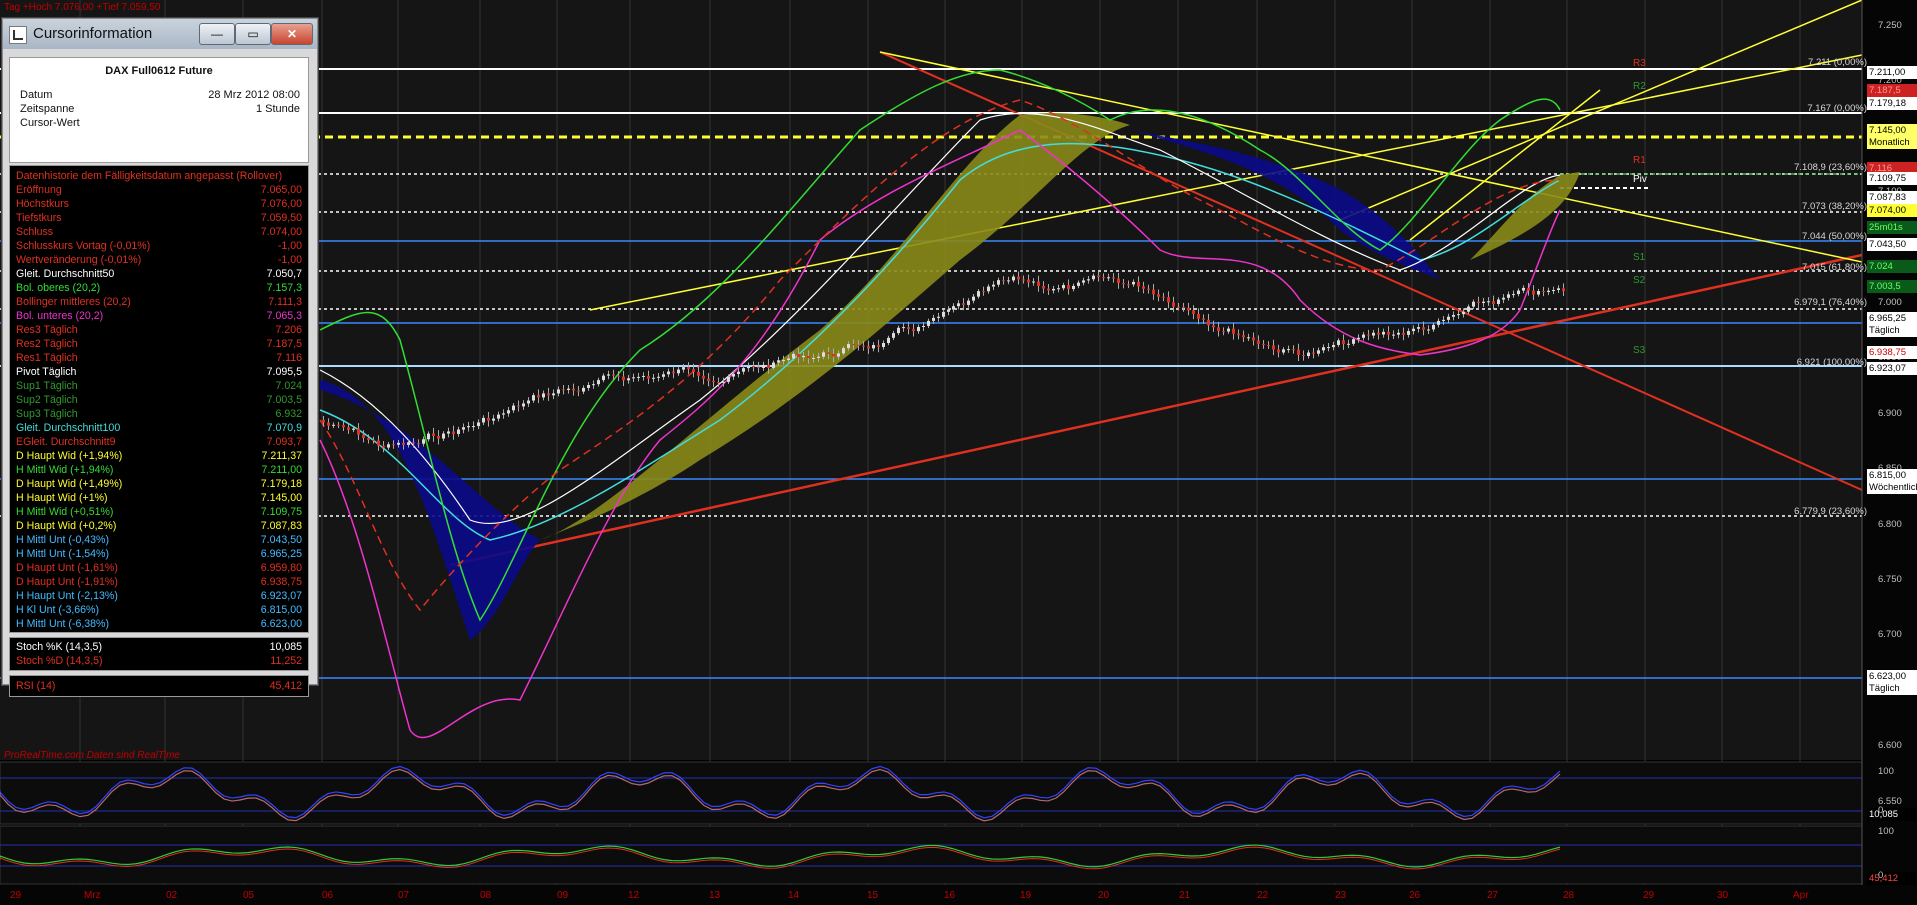 The image size is (1917, 905). Describe the element at coordinates (281, 218) in the screenshot. I see `indicator-value: 7.059,50` at that location.